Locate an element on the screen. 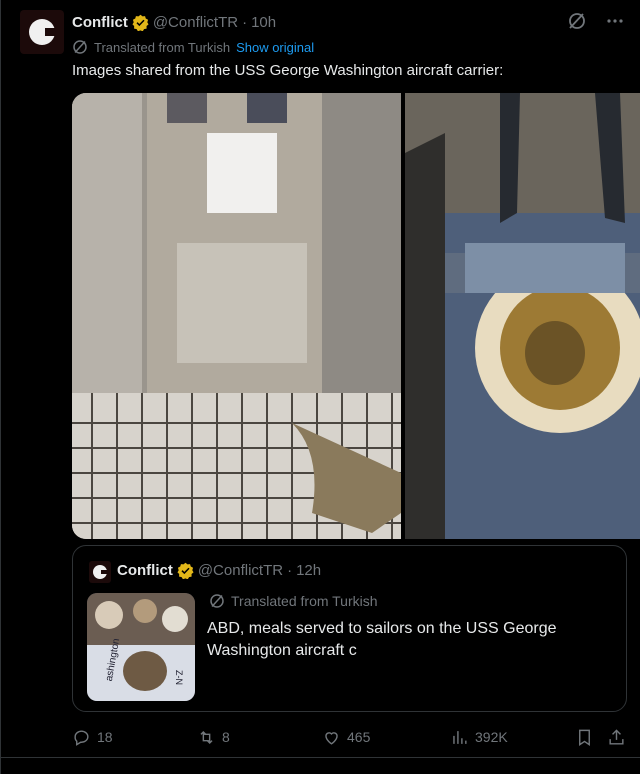 This screenshot has width=640, height=774. quote-translated-label: Translated from Turkish is located at coordinates (304, 601).